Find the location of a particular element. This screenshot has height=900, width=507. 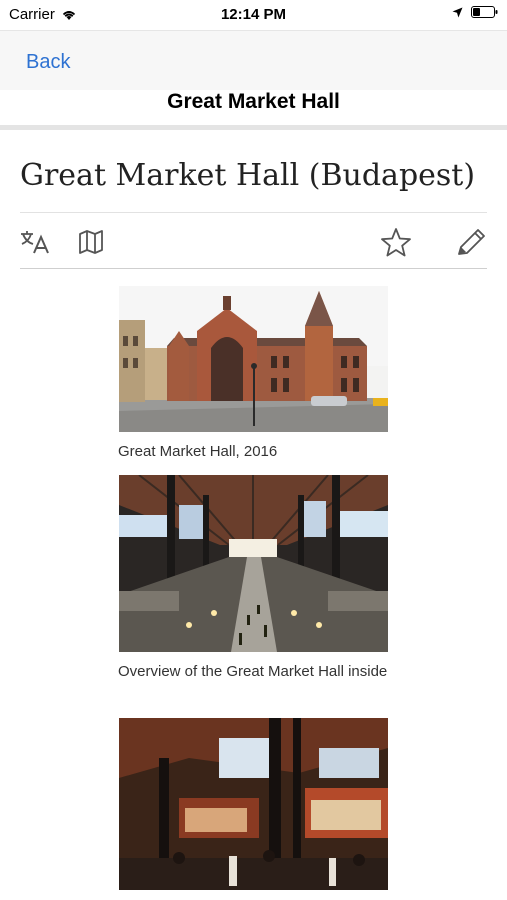

map-button is located at coordinates (91, 242).